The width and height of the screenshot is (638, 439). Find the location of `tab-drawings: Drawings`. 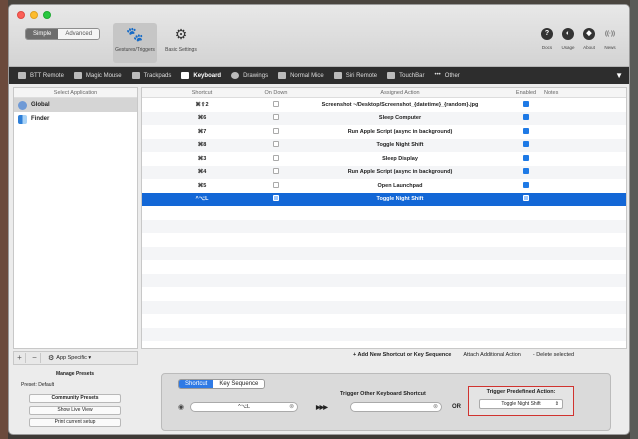

tab-drawings: Drawings is located at coordinates (249, 75).